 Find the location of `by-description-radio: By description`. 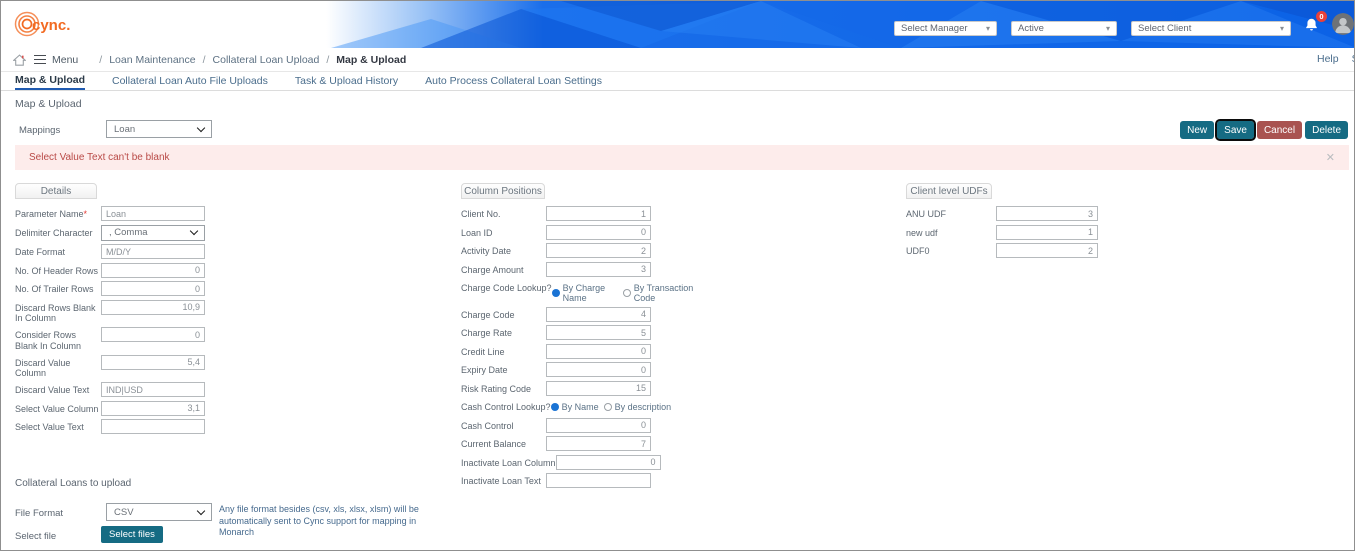

by-description-radio: By description is located at coordinates (637, 407).